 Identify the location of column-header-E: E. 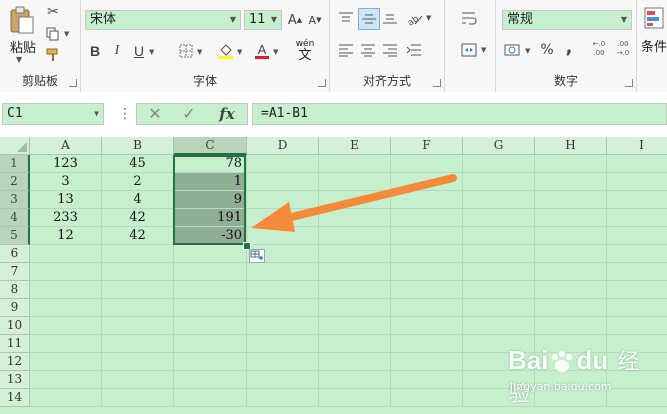
(355, 146).